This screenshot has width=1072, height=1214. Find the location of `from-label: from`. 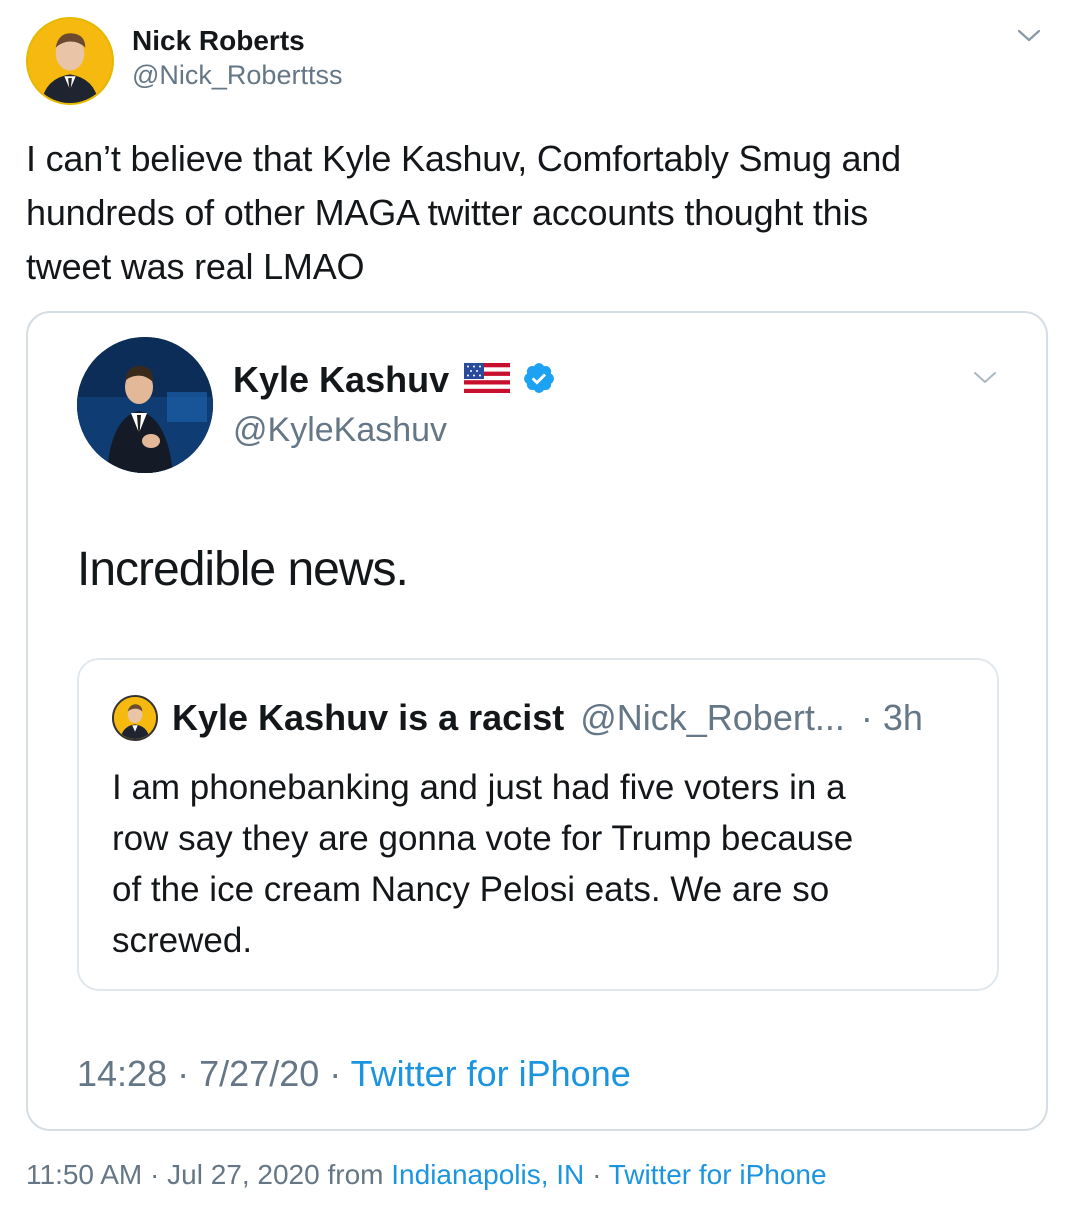

from-label: from is located at coordinates (355, 1174).